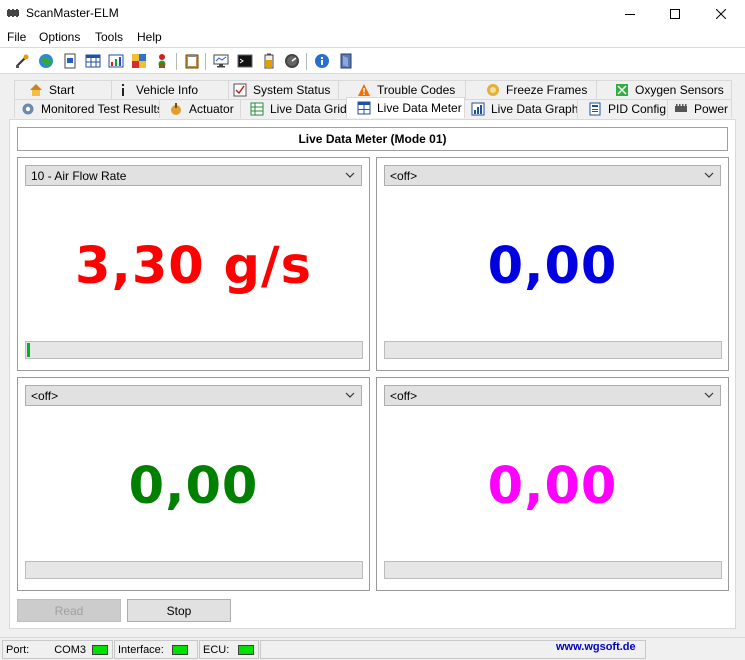 The height and width of the screenshot is (660, 745). I want to click on tab-power: Power, so click(699, 108).